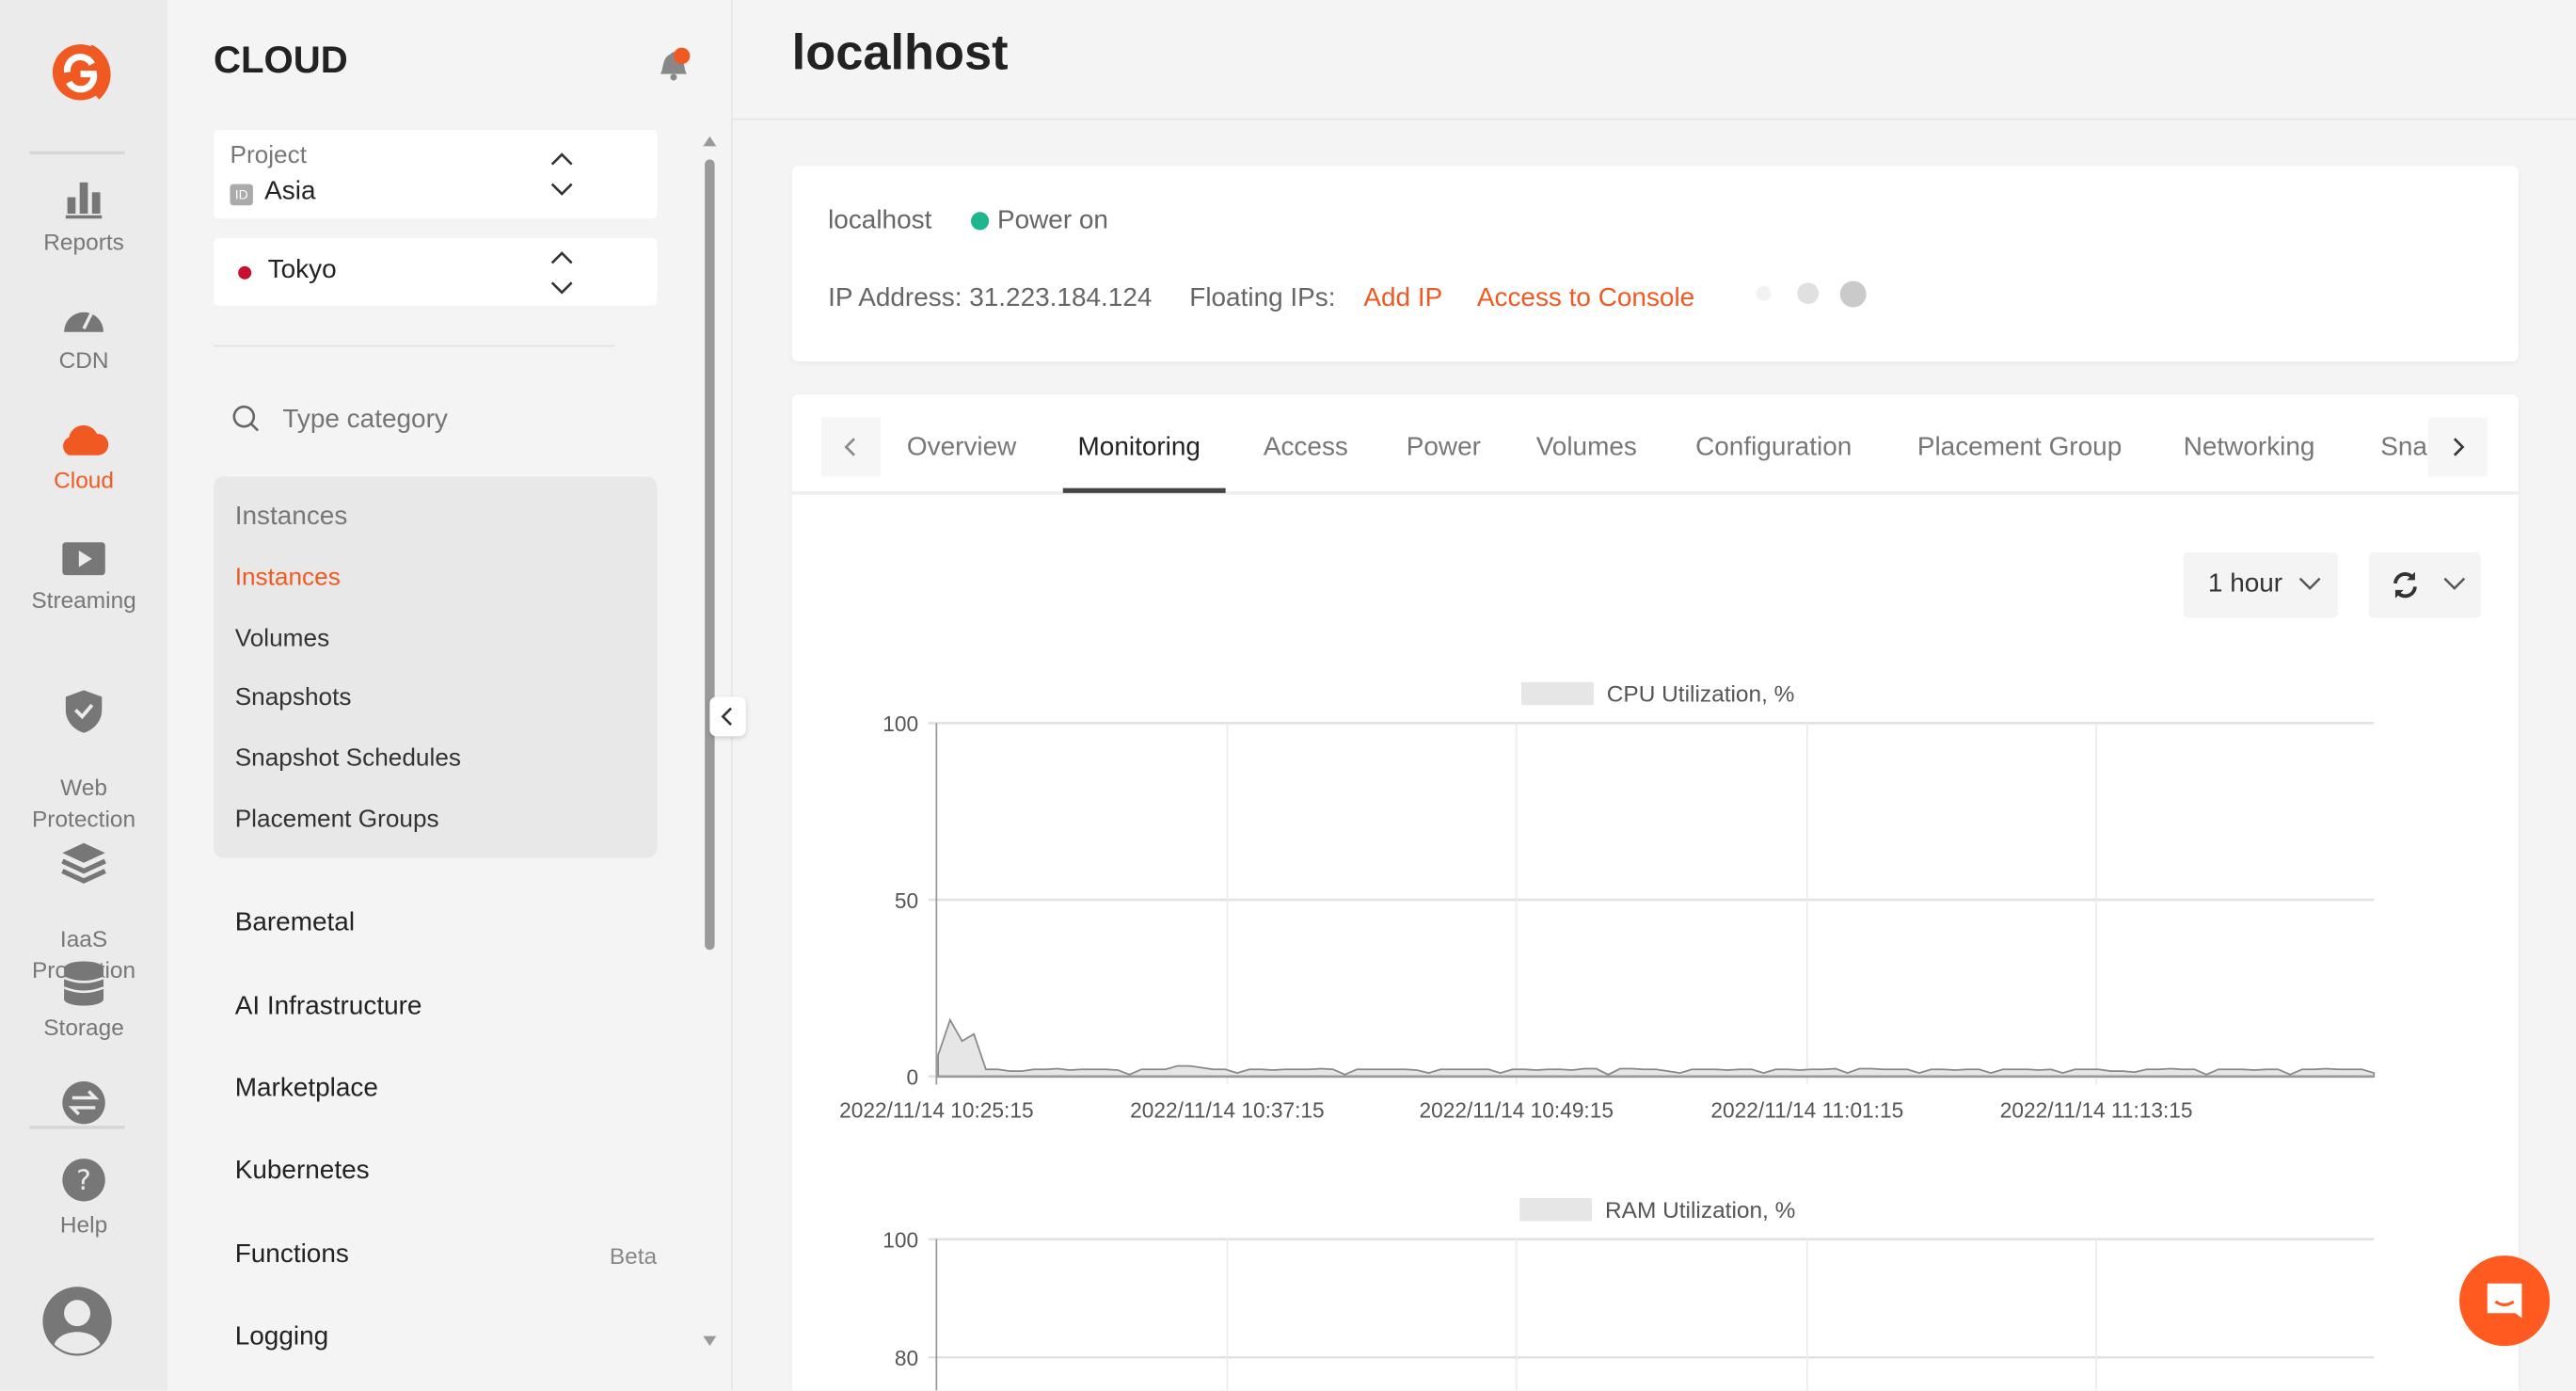 This screenshot has height=1391, width=2576. I want to click on rail-item-reports: Reports, so click(83, 219).